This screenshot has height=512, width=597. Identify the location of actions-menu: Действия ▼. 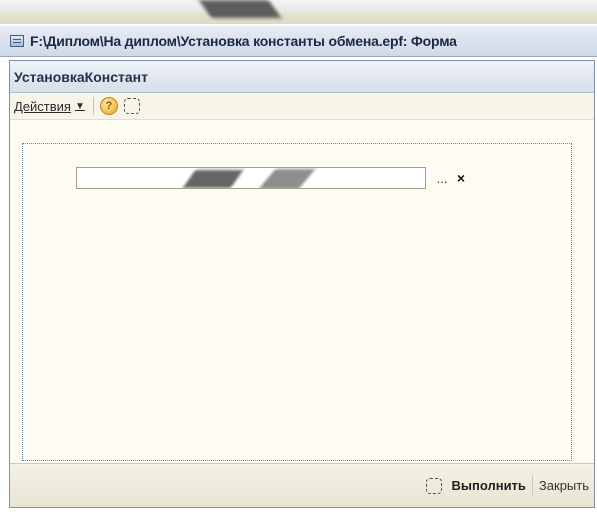
(49, 106).